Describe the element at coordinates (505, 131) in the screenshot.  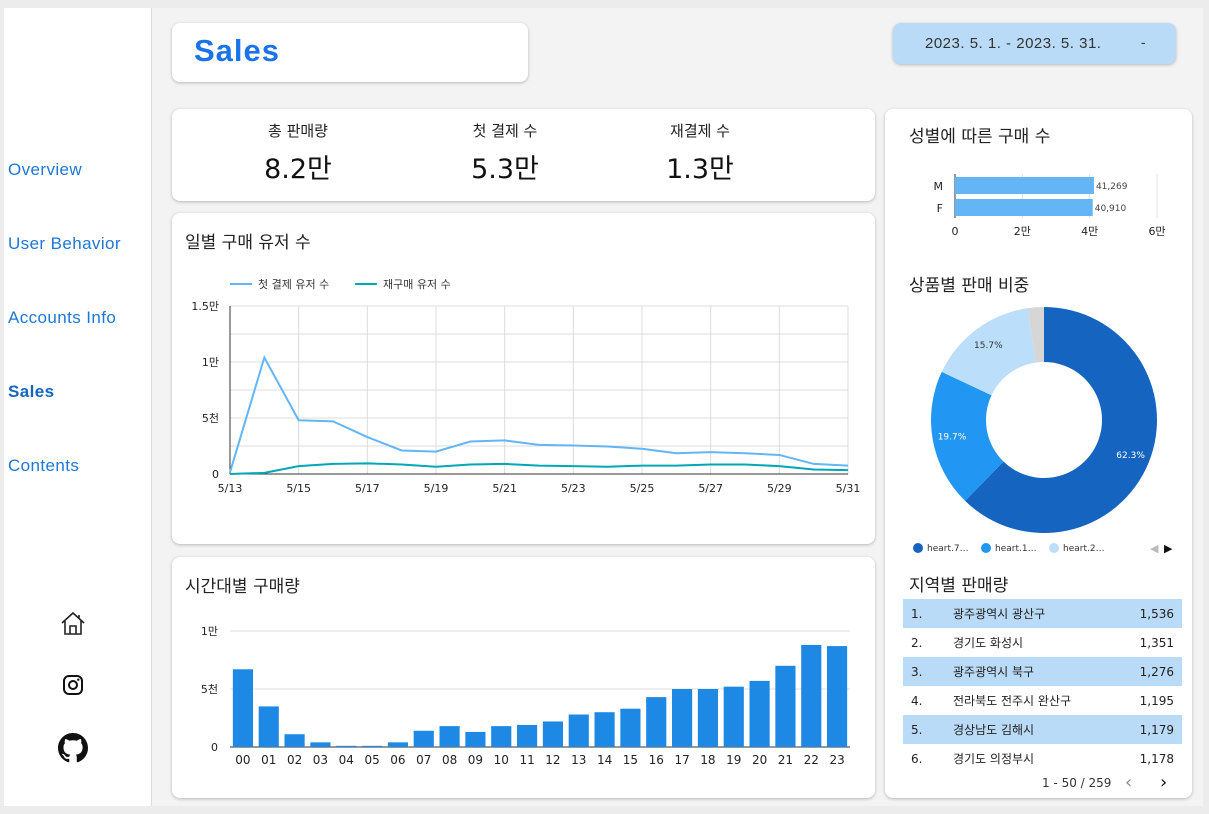
I see `kpi-label: 첫 결제 수` at that location.